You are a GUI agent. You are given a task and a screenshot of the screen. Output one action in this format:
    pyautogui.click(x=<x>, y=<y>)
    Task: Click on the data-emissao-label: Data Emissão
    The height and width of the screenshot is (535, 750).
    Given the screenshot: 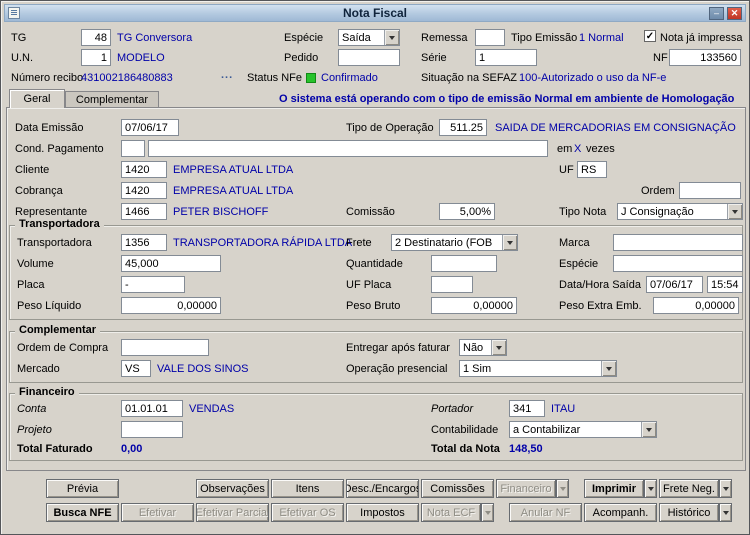 What is the action you would take?
    pyautogui.click(x=49, y=128)
    